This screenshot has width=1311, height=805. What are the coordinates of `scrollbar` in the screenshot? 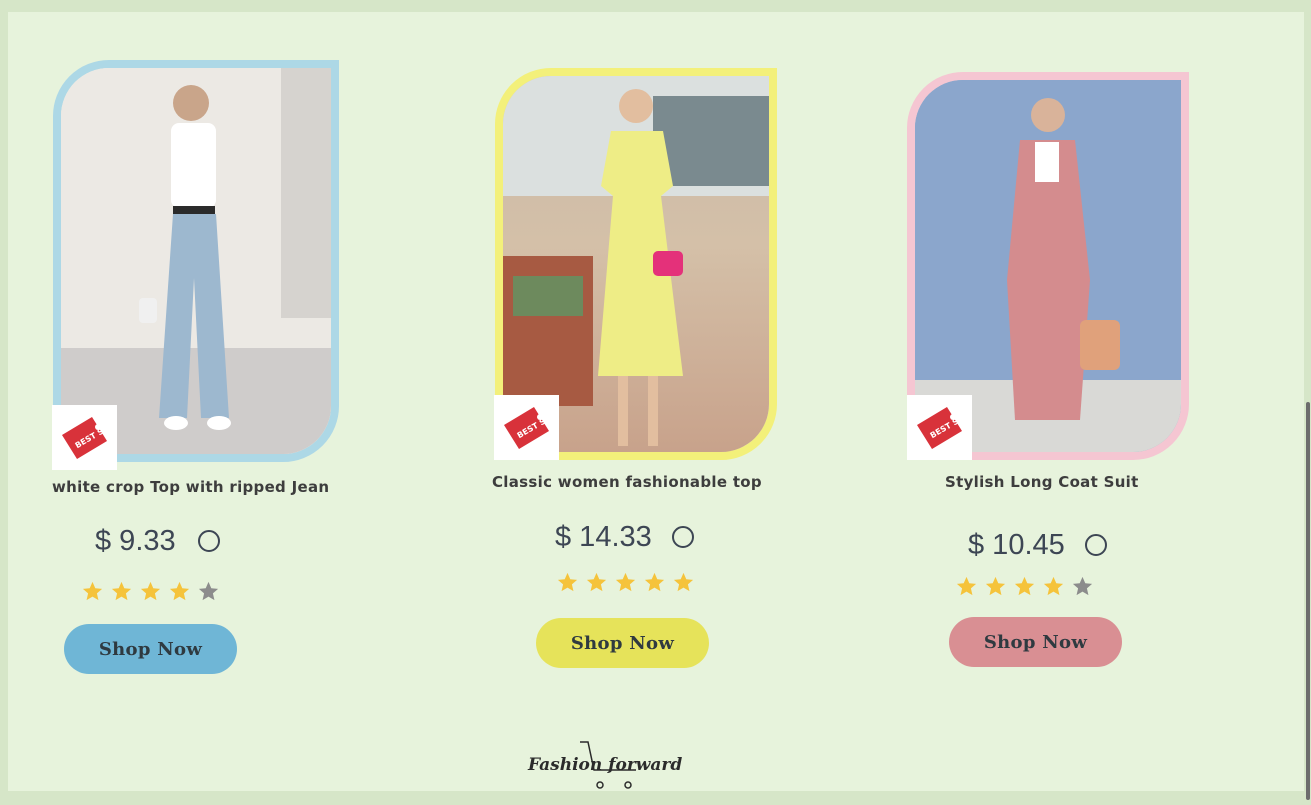 It's located at (1308, 601).